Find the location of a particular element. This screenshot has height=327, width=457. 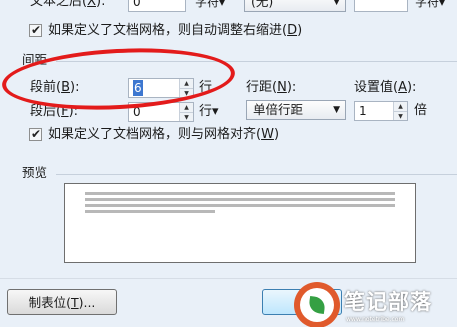

indent-after-input: 0 is located at coordinates (157, 6).